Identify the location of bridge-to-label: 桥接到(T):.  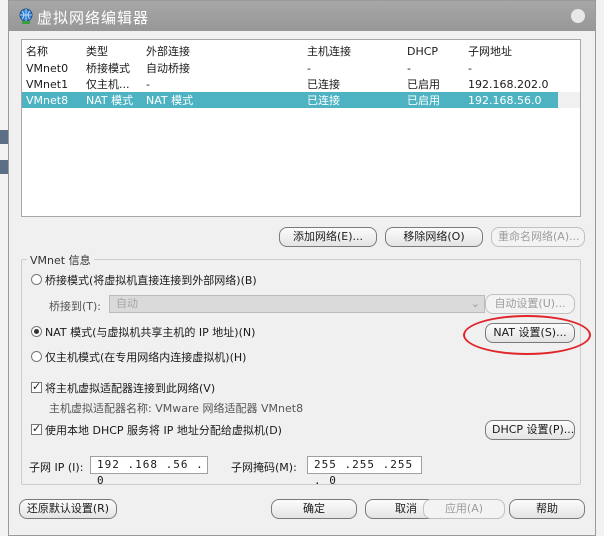
(75, 306).